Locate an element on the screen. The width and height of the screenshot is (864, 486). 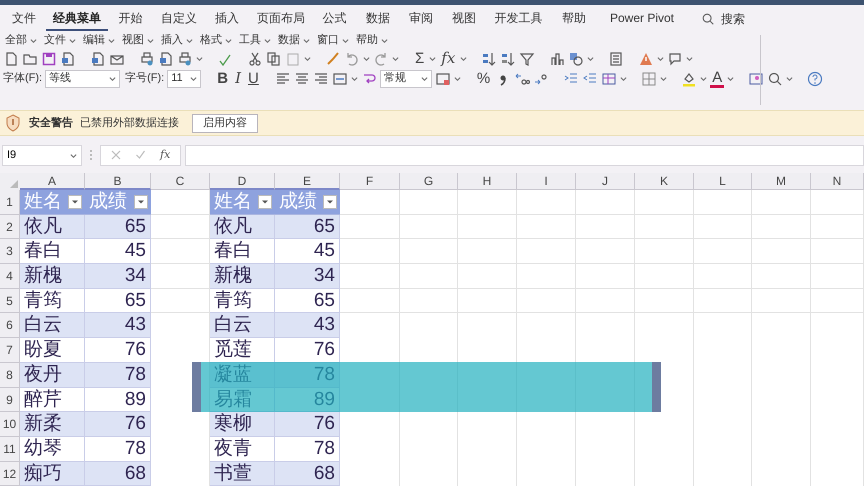
enable-content-button: 启用内容 is located at coordinates (225, 123).